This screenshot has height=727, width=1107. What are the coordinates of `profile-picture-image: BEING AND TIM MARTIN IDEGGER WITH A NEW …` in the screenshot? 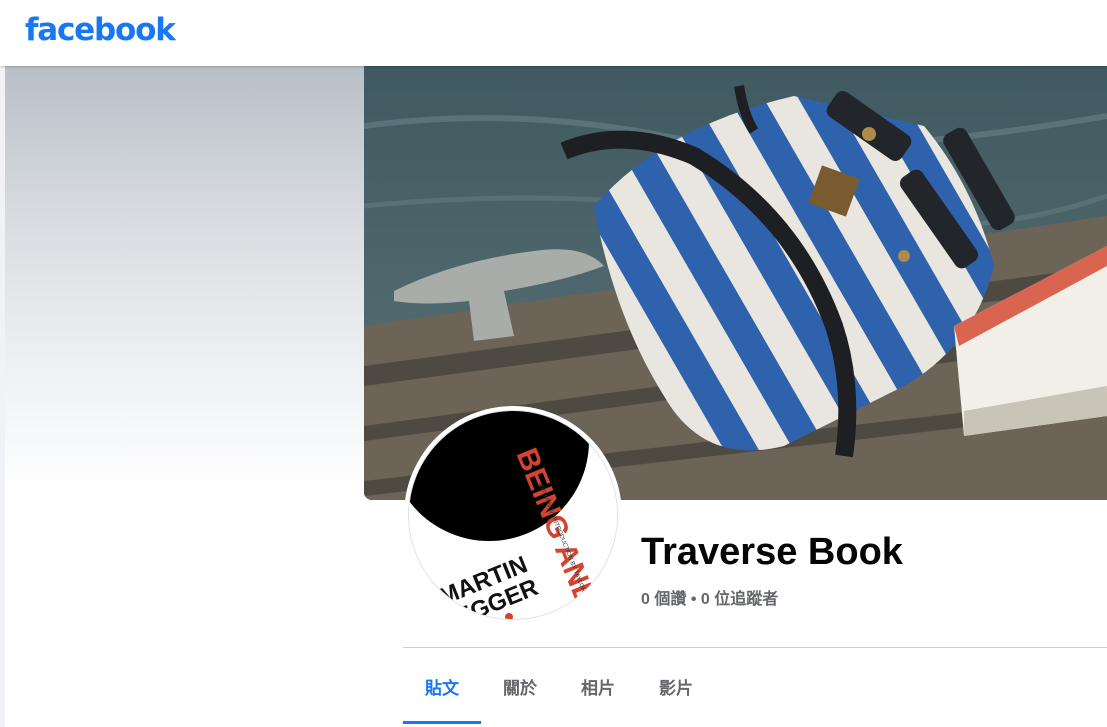 It's located at (513, 515).